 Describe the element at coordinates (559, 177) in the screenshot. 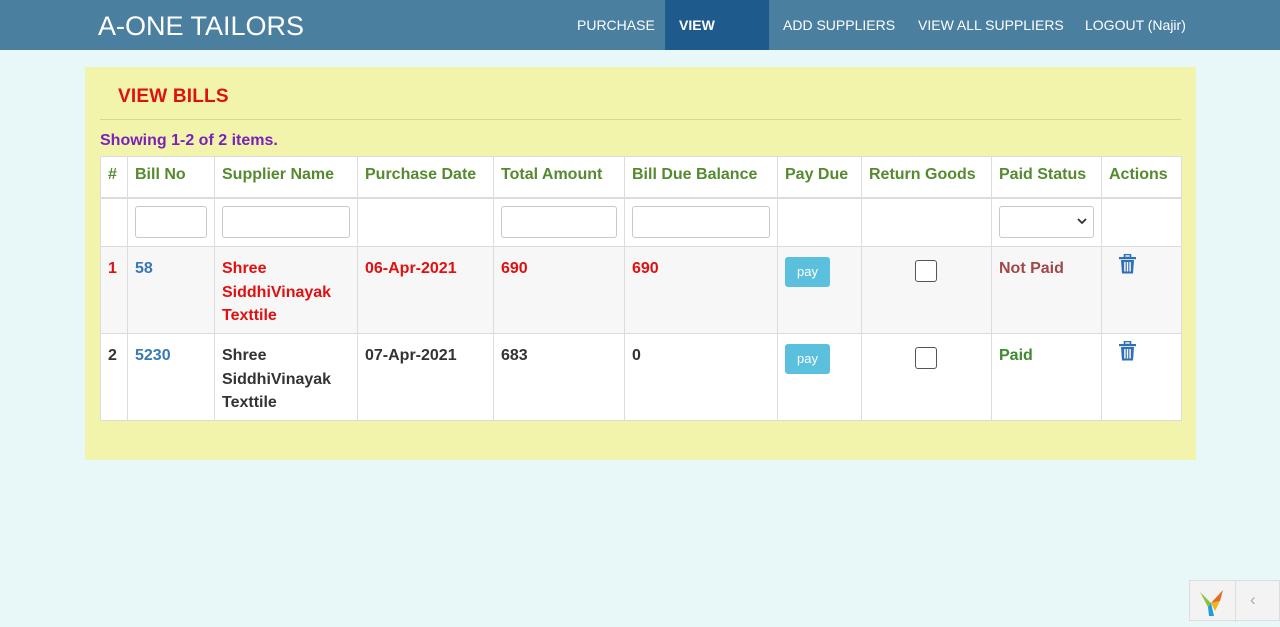

I see `col-header-total-amount: Total Amount` at that location.